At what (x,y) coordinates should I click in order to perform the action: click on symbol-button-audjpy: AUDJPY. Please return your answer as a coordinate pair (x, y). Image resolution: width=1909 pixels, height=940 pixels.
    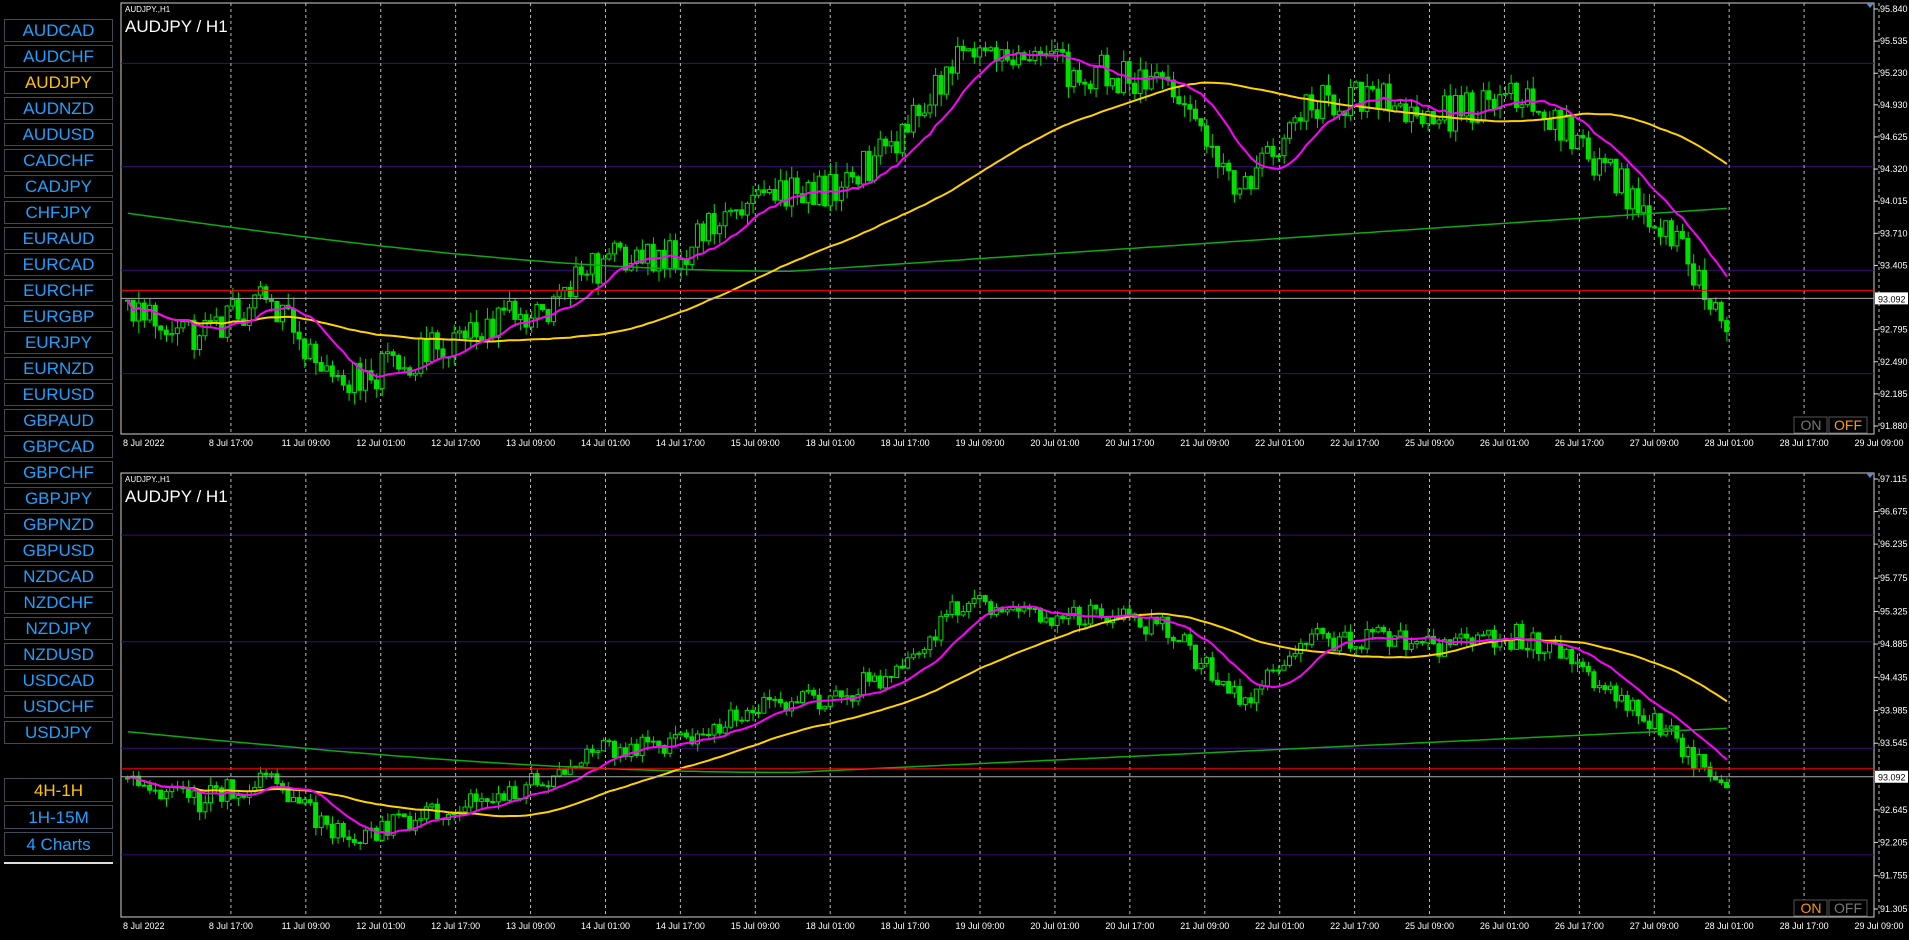
    Looking at the image, I should click on (58, 82).